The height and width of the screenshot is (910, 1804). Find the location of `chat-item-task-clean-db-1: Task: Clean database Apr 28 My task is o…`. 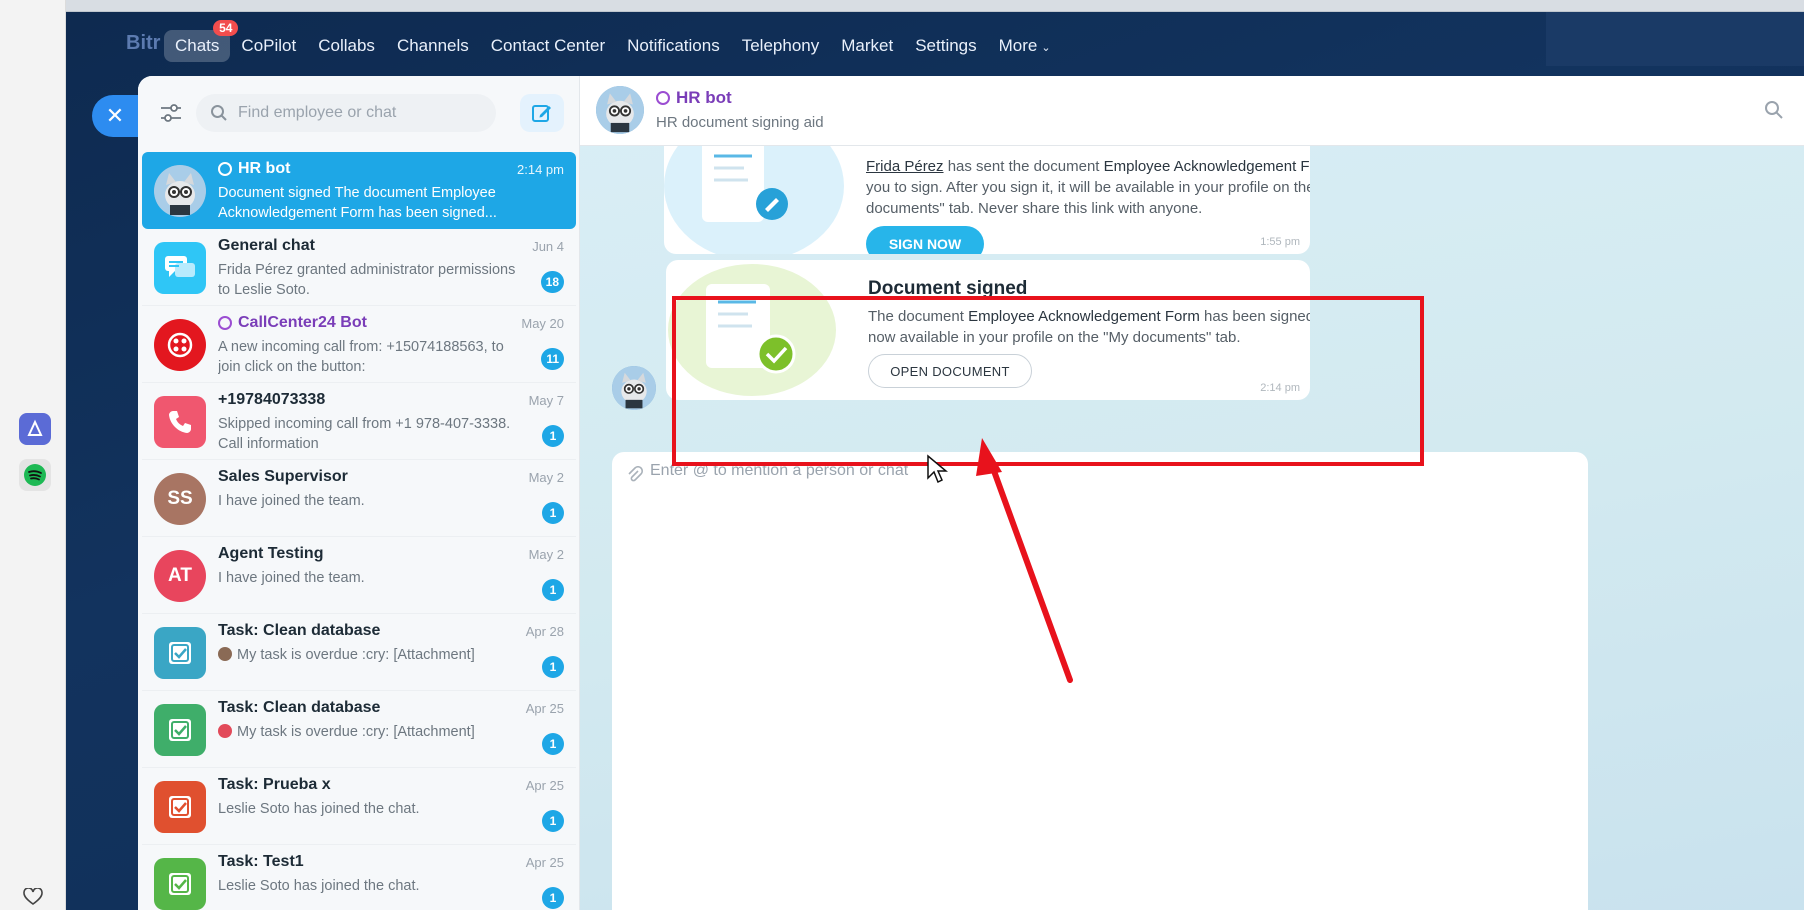

chat-item-task-clean-db-1: Task: Clean database Apr 28 My task is o… is located at coordinates (359, 652).